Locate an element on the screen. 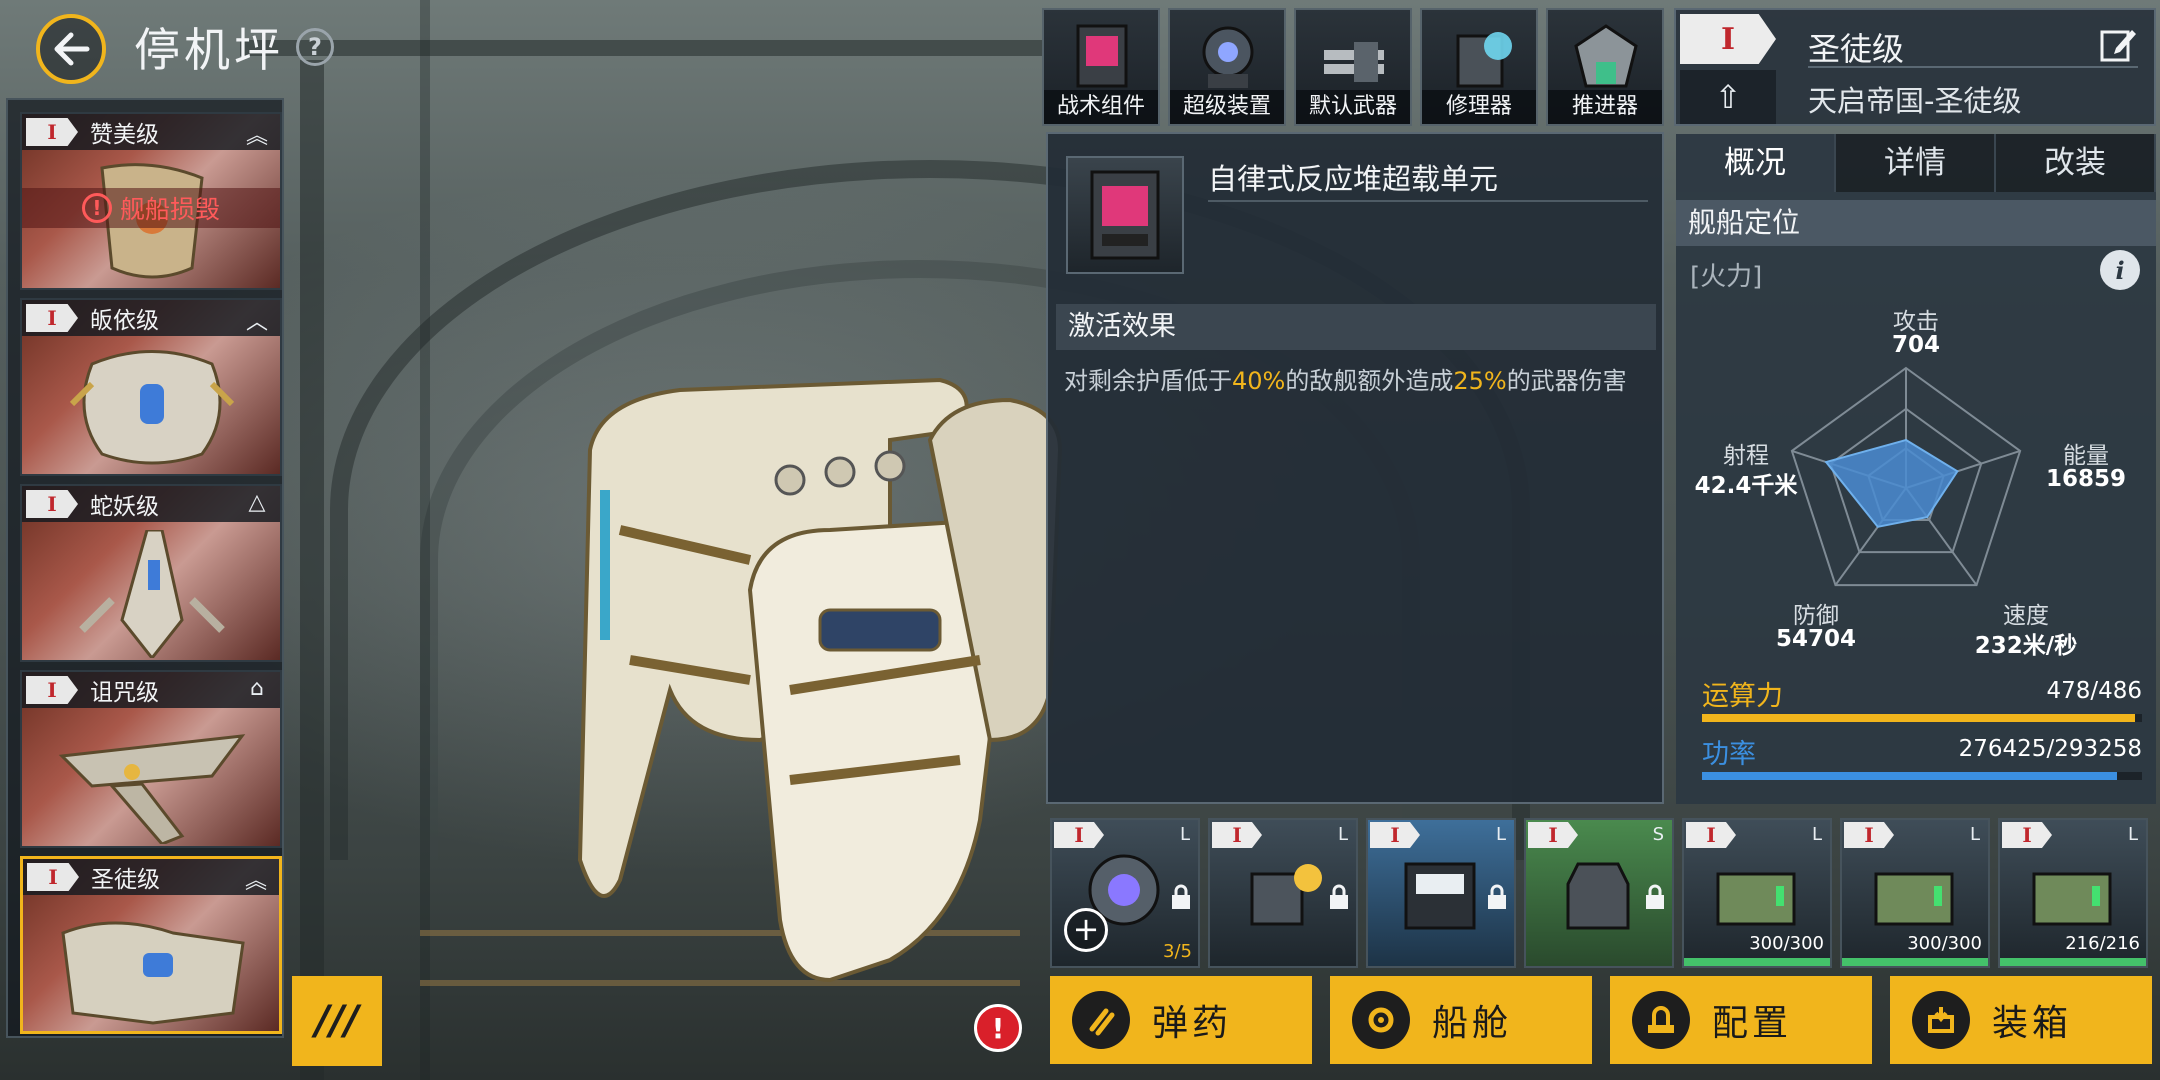  slot-module: I L is located at coordinates (1441, 893).